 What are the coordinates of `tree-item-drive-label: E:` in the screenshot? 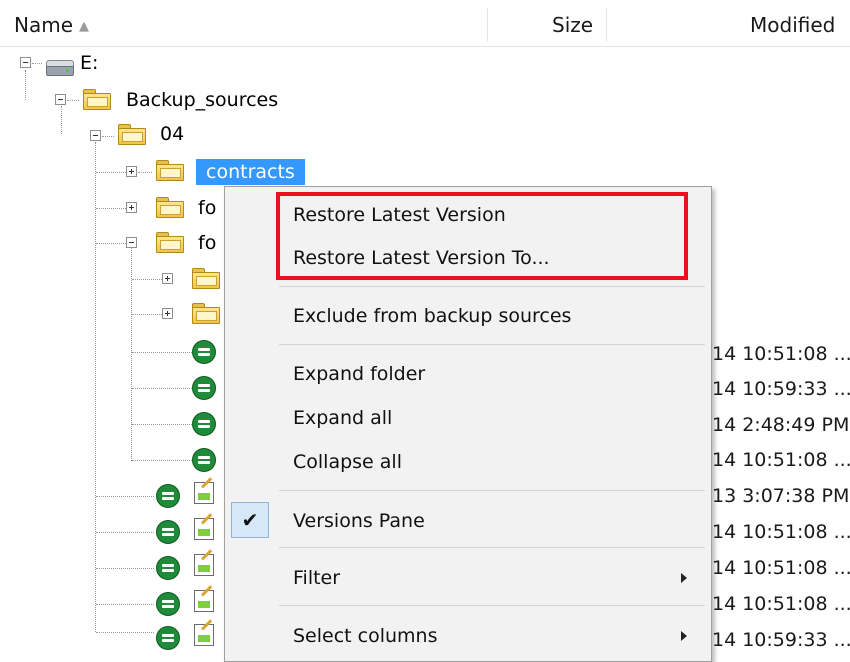 It's located at (89, 63).